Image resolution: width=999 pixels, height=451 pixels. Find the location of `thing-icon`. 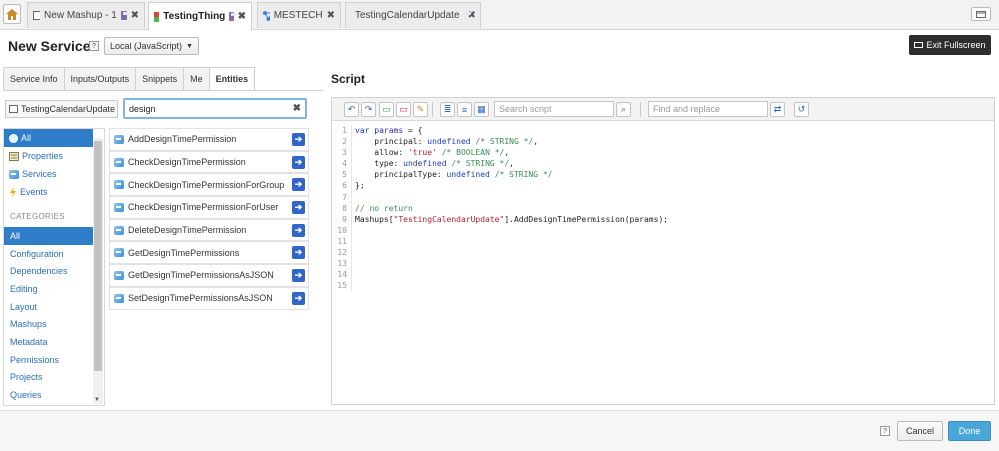

thing-icon is located at coordinates (156, 16).